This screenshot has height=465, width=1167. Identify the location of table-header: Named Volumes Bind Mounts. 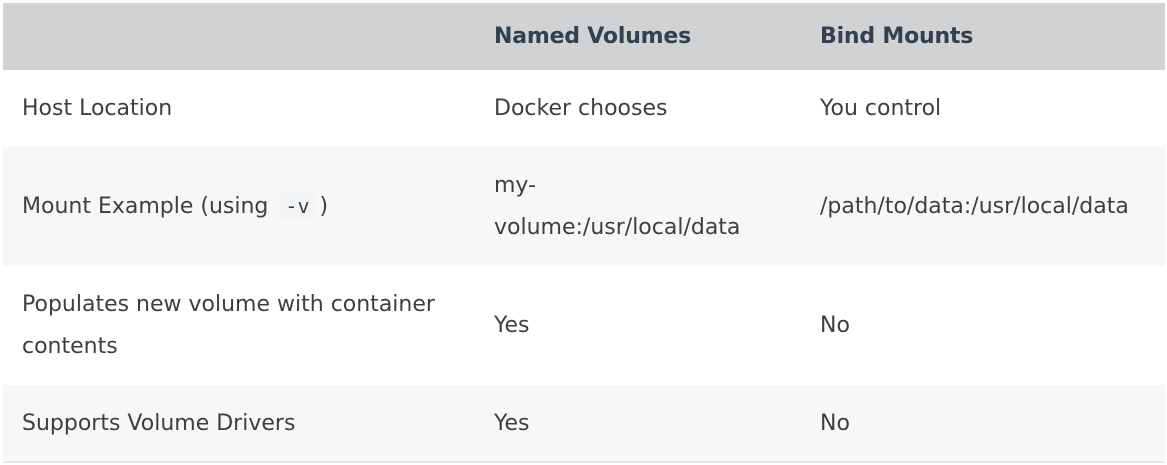
(584, 36).